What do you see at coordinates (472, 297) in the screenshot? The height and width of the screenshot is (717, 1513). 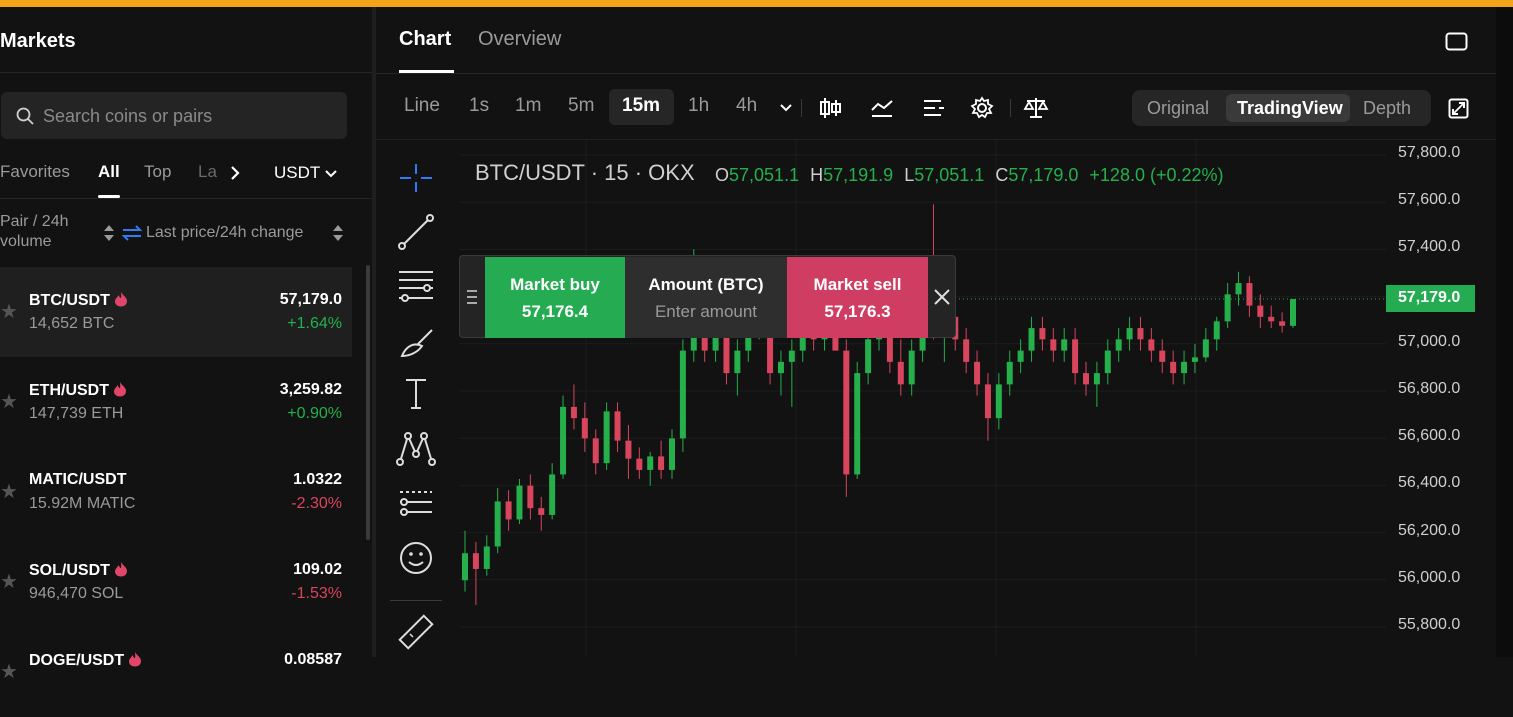 I see `drag-handle-icon` at bounding box center [472, 297].